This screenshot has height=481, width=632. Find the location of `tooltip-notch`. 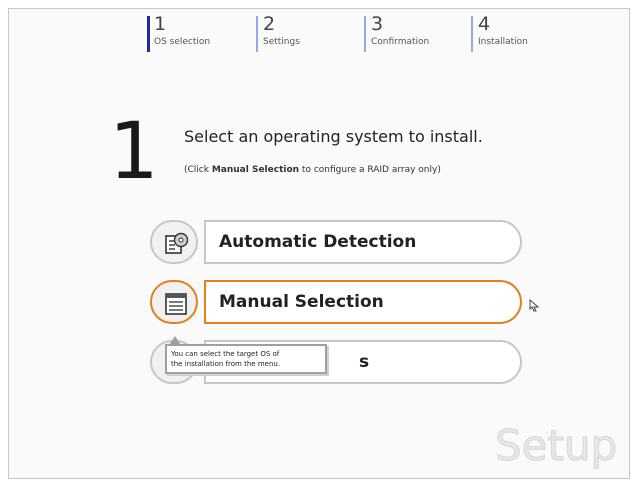

tooltip-notch is located at coordinates (175, 340).